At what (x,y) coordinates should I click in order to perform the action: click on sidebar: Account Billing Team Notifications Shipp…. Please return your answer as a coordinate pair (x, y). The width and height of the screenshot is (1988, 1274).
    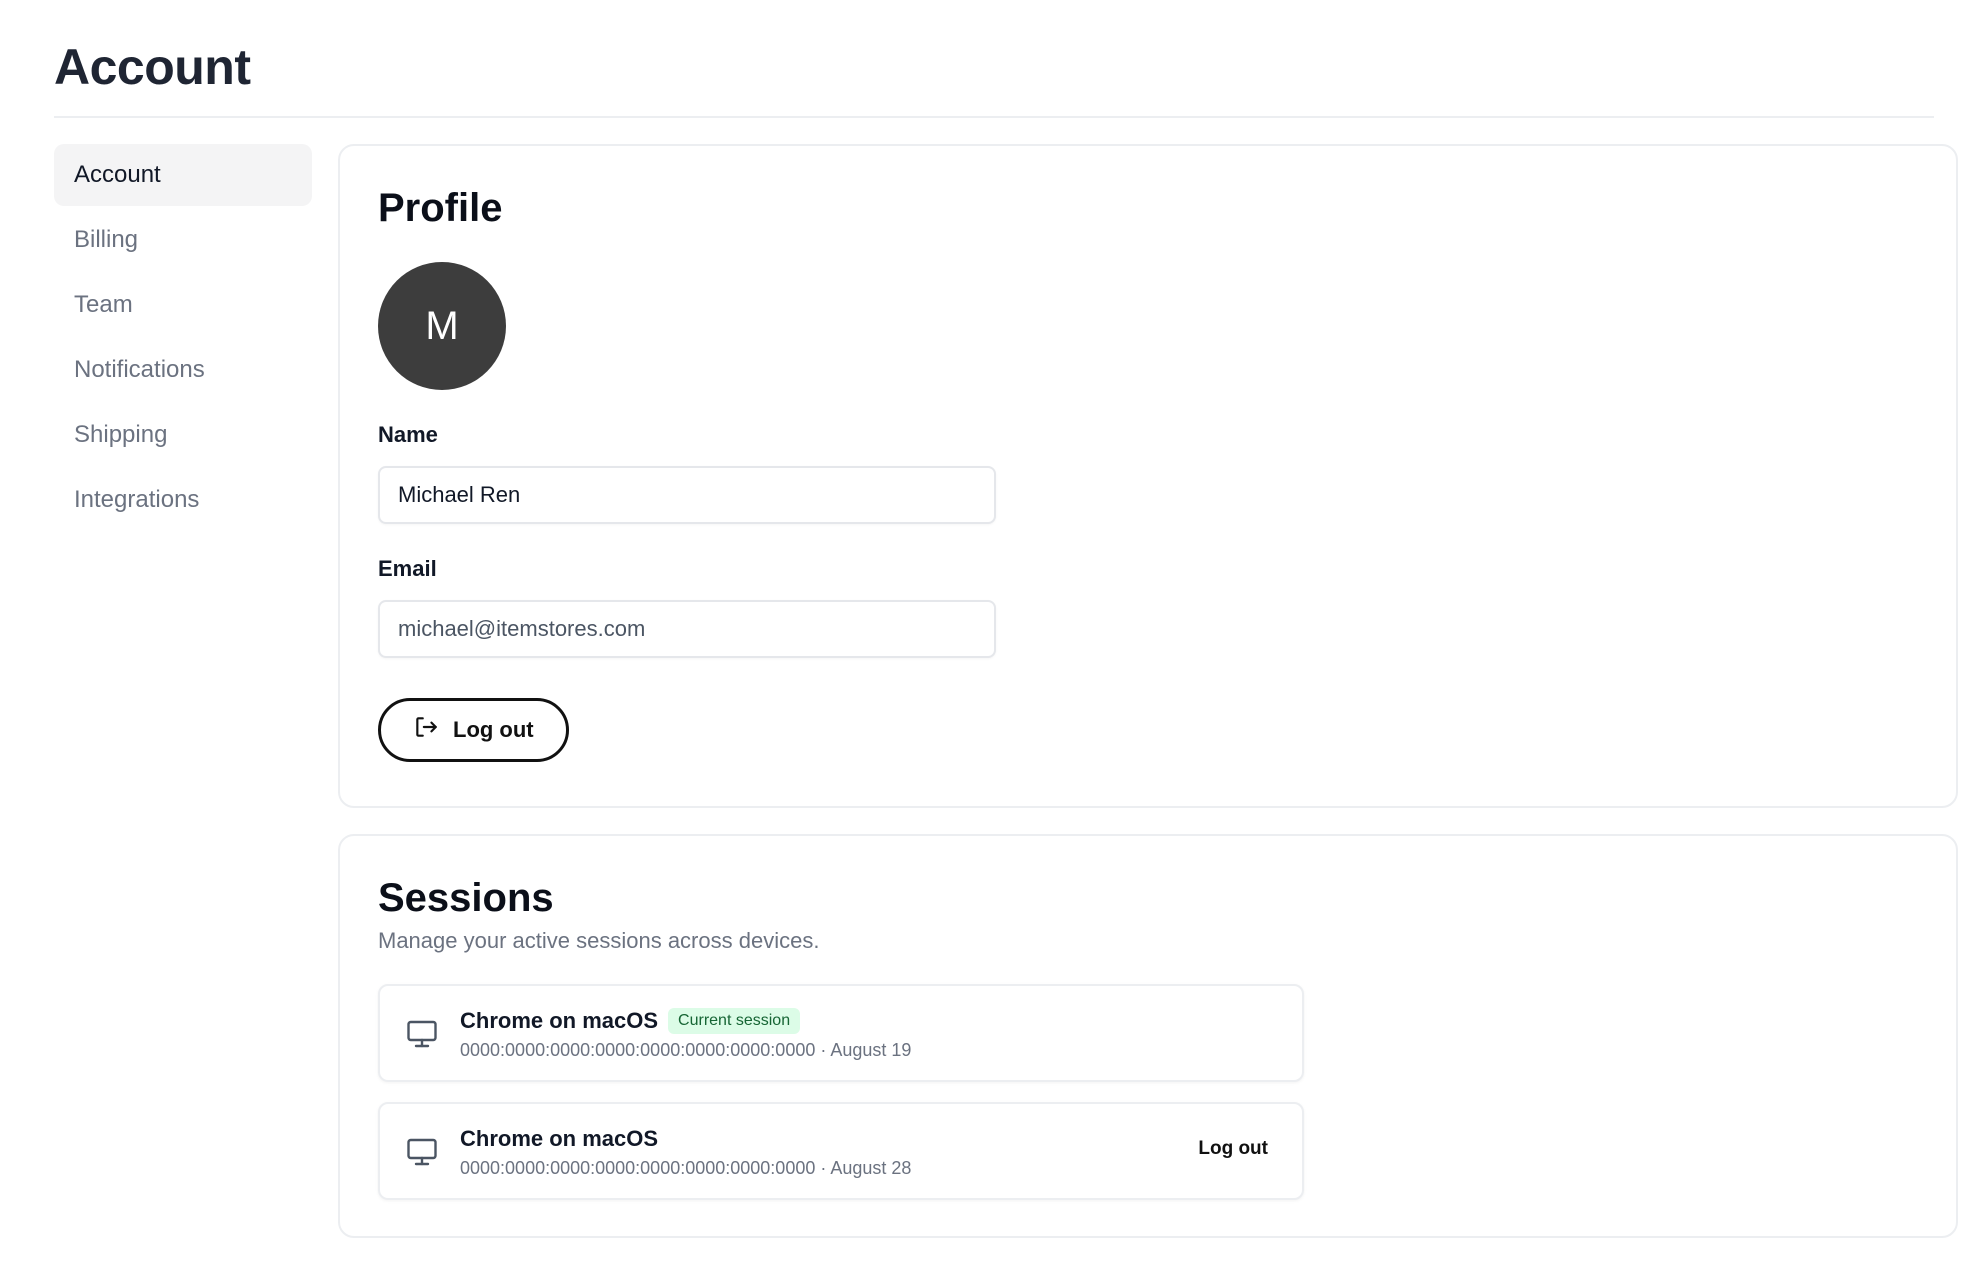
    Looking at the image, I should click on (183, 339).